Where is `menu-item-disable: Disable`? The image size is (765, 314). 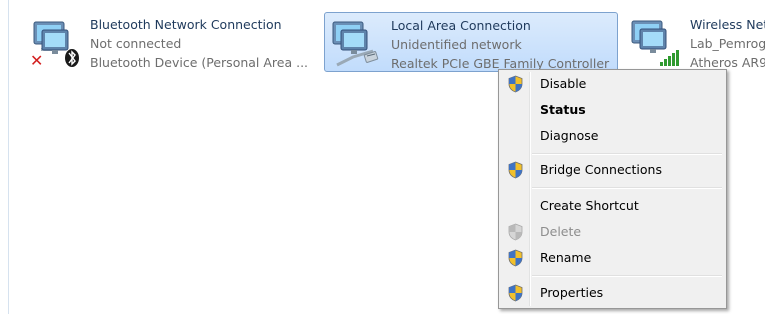
menu-item-disable: Disable is located at coordinates (612, 84).